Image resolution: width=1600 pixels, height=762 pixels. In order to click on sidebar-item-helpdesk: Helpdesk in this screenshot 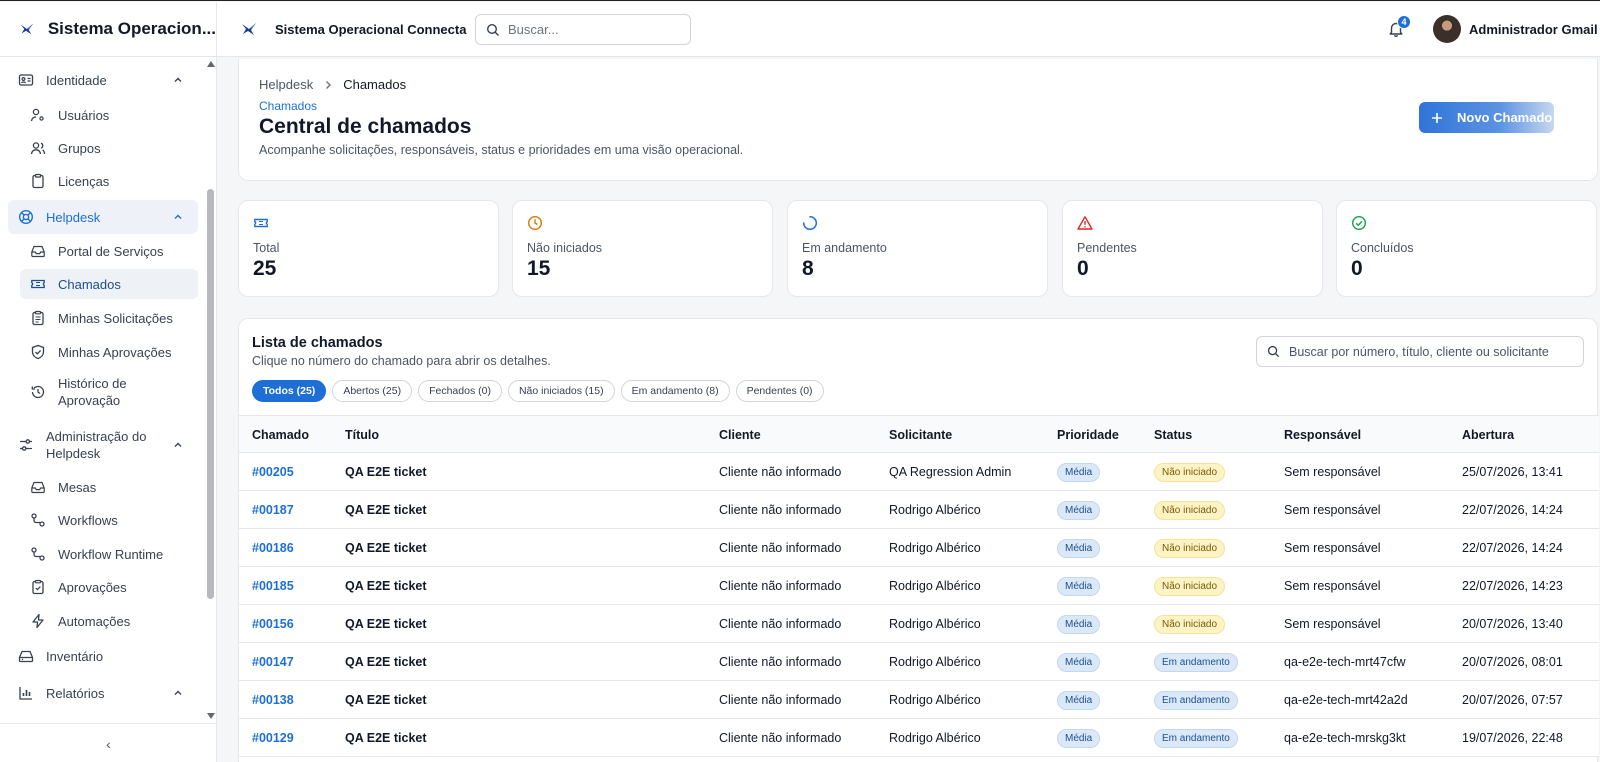, I will do `click(103, 217)`.